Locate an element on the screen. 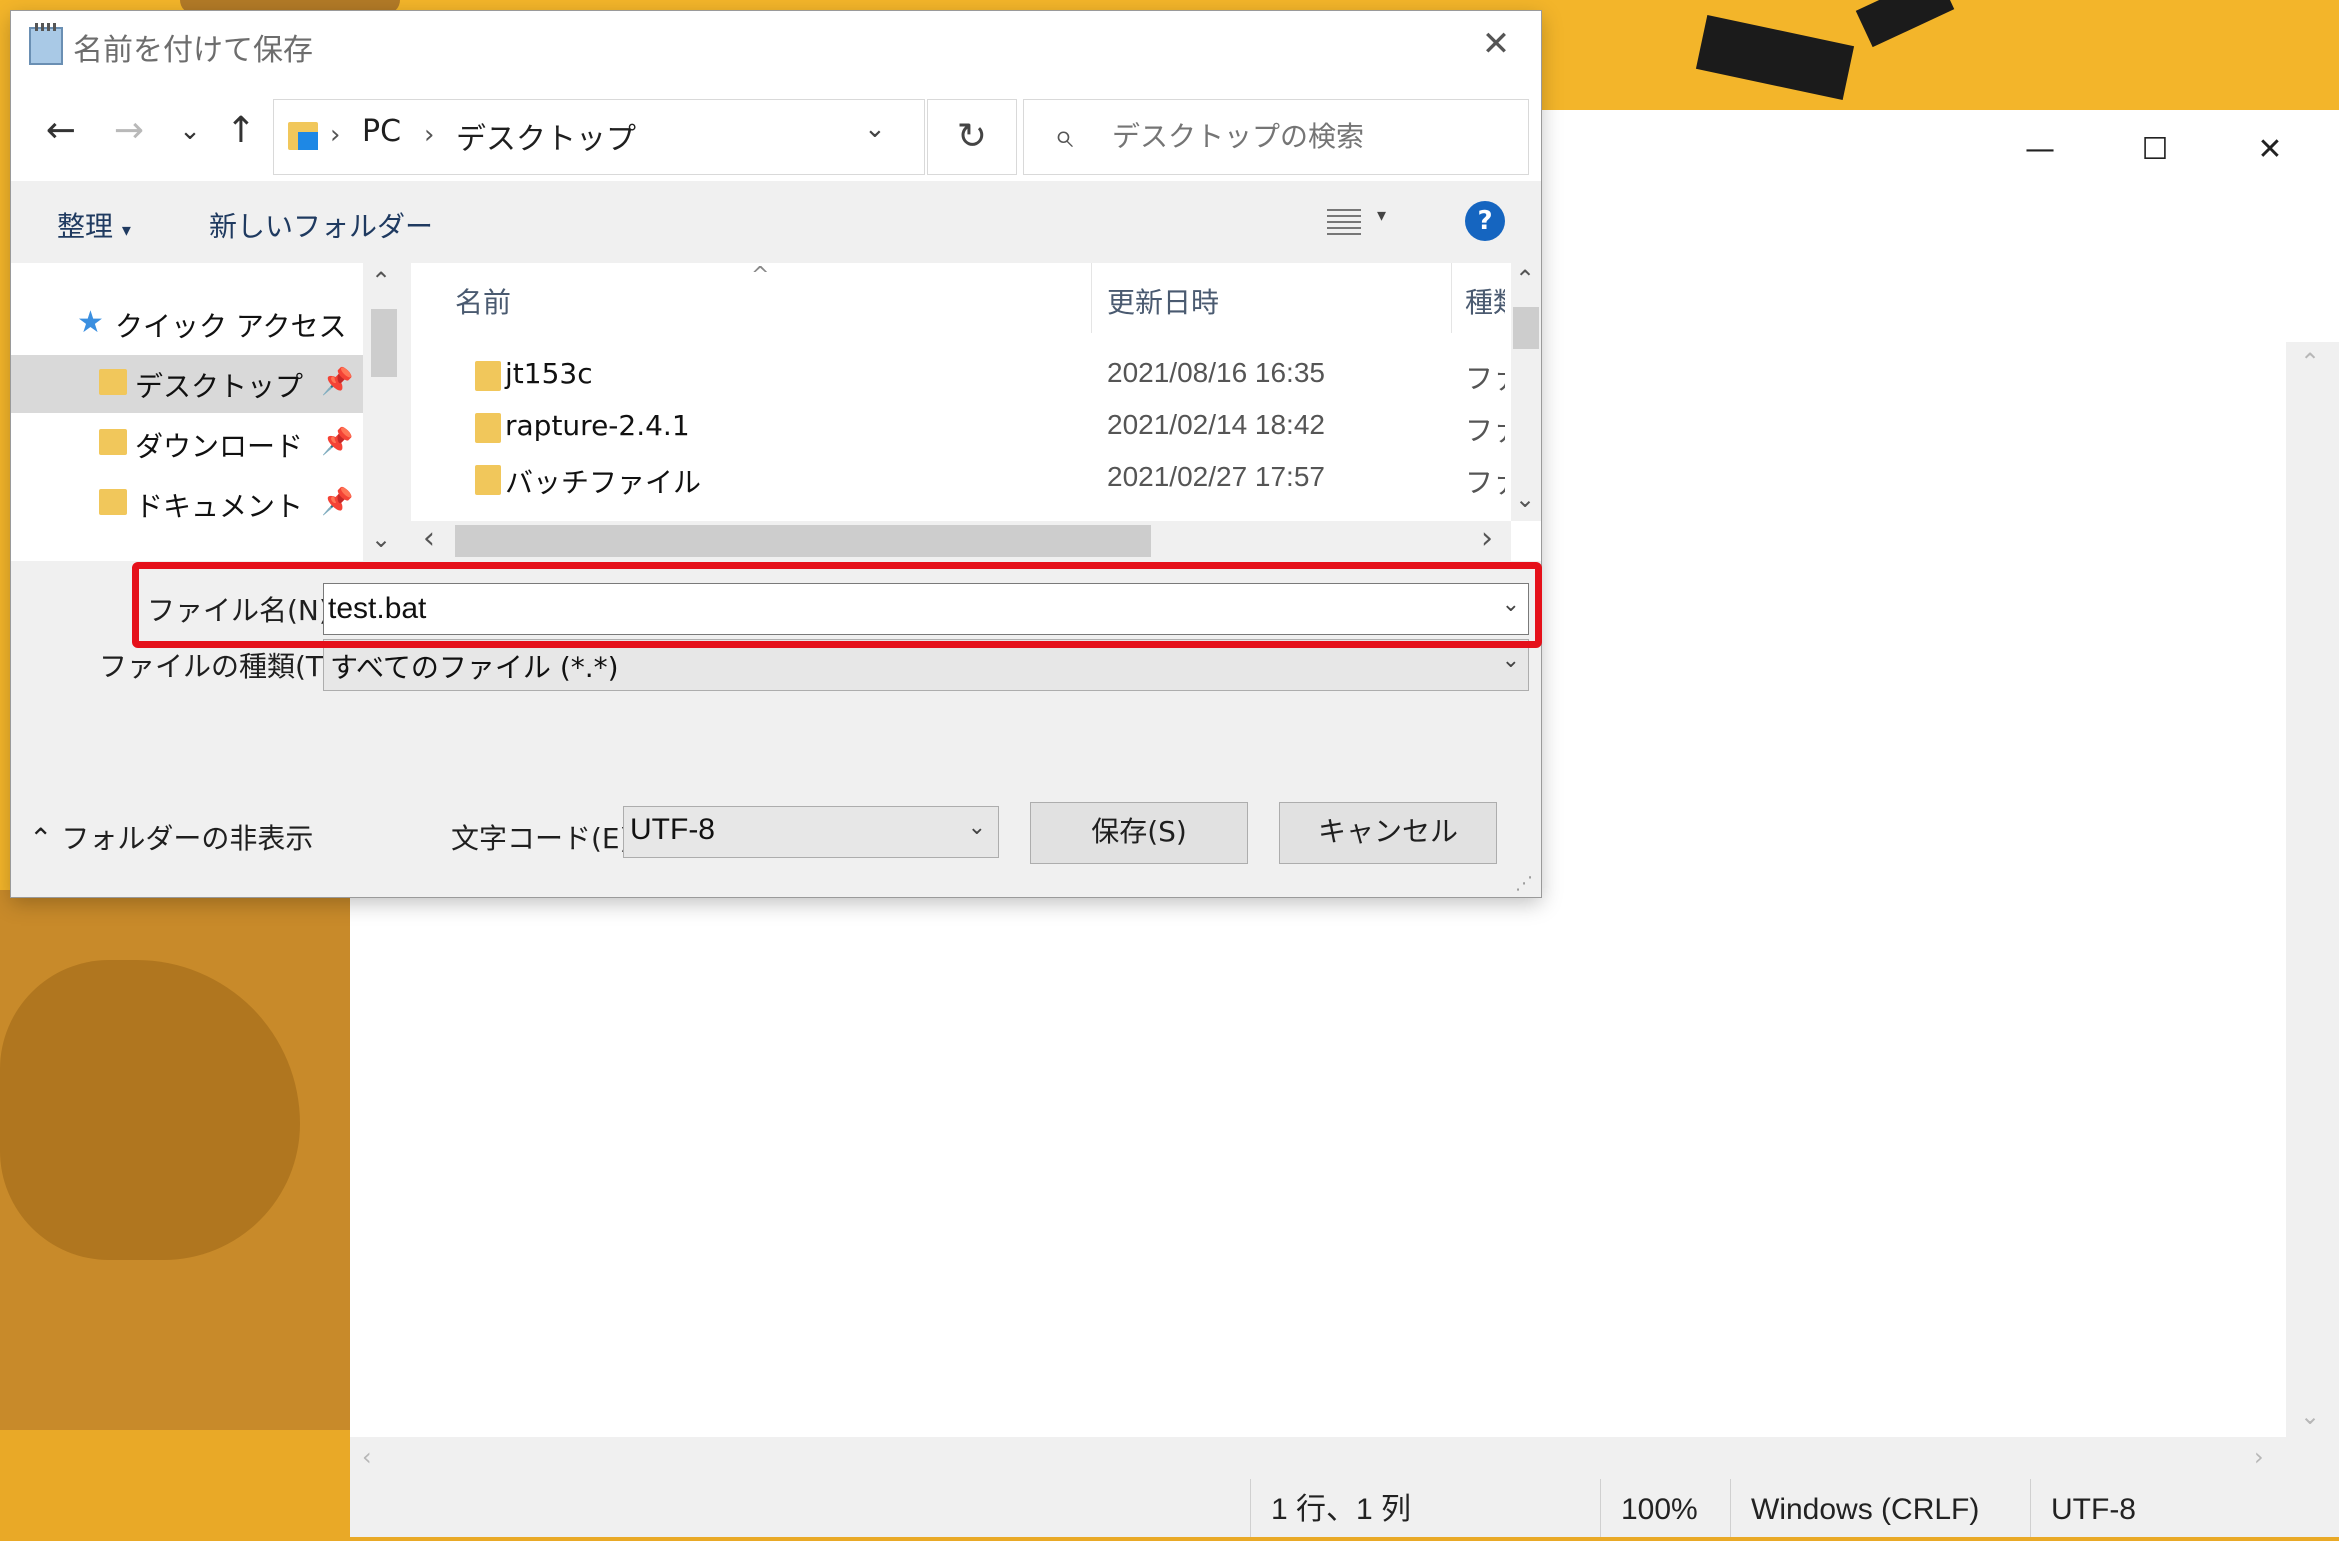 The image size is (2339, 1541). save-button: 保存(S) is located at coordinates (1139, 833).